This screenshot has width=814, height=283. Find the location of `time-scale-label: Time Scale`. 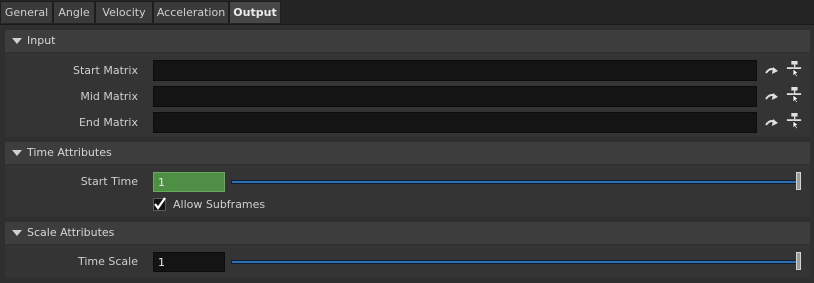

time-scale-label: Time Scale is located at coordinates (107, 261).